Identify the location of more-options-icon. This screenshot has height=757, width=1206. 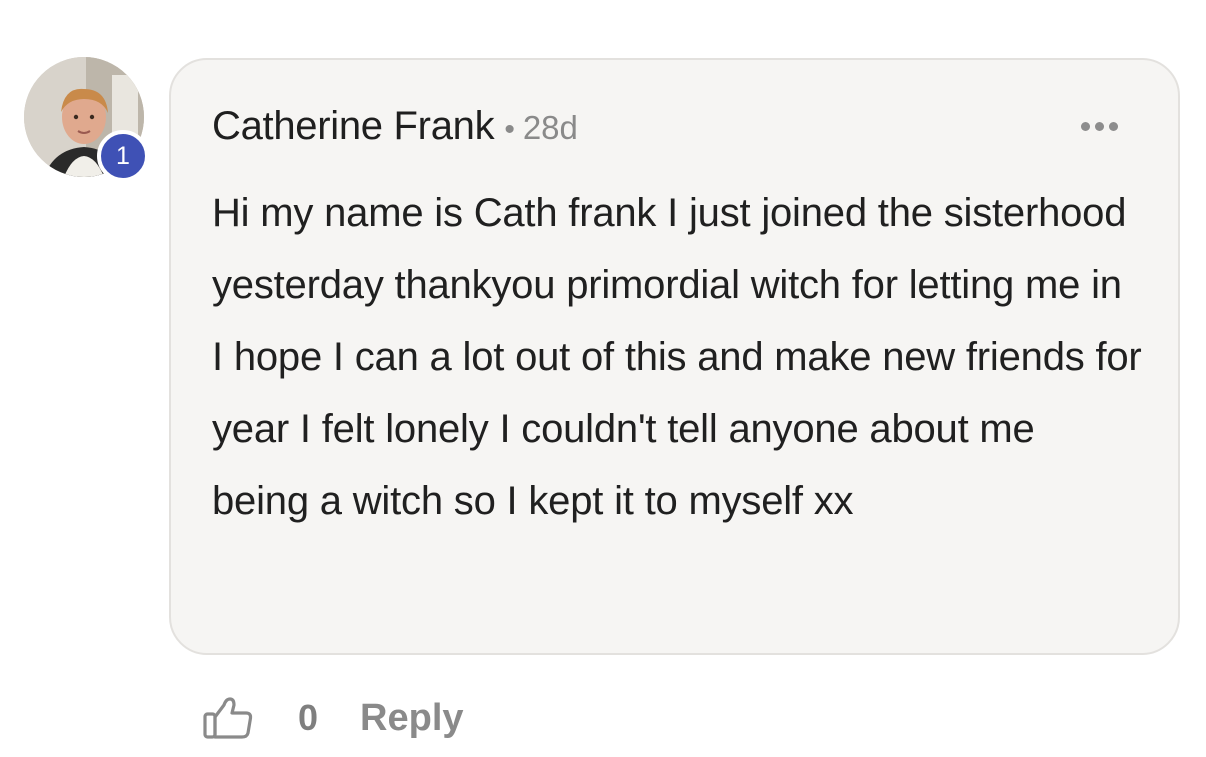
(1099, 126).